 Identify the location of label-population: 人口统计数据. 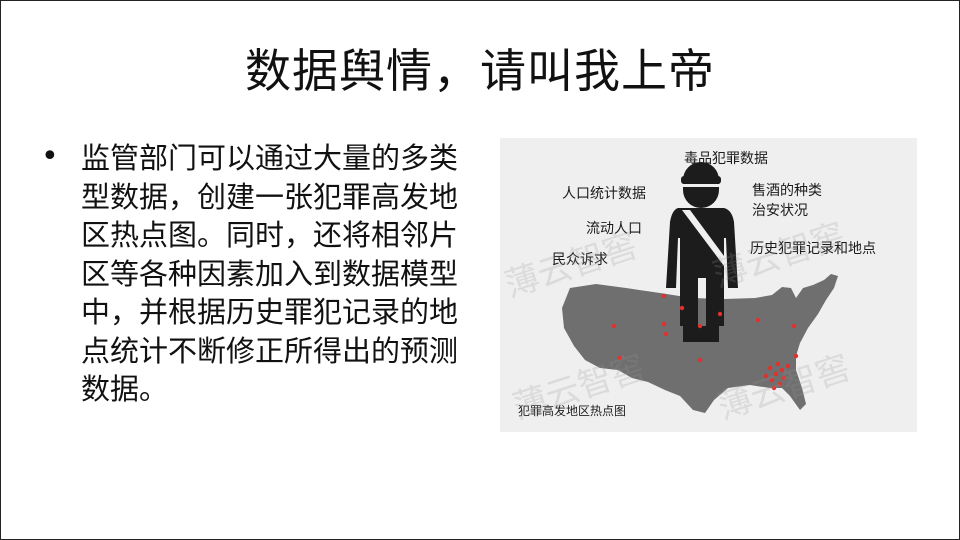
(604, 194).